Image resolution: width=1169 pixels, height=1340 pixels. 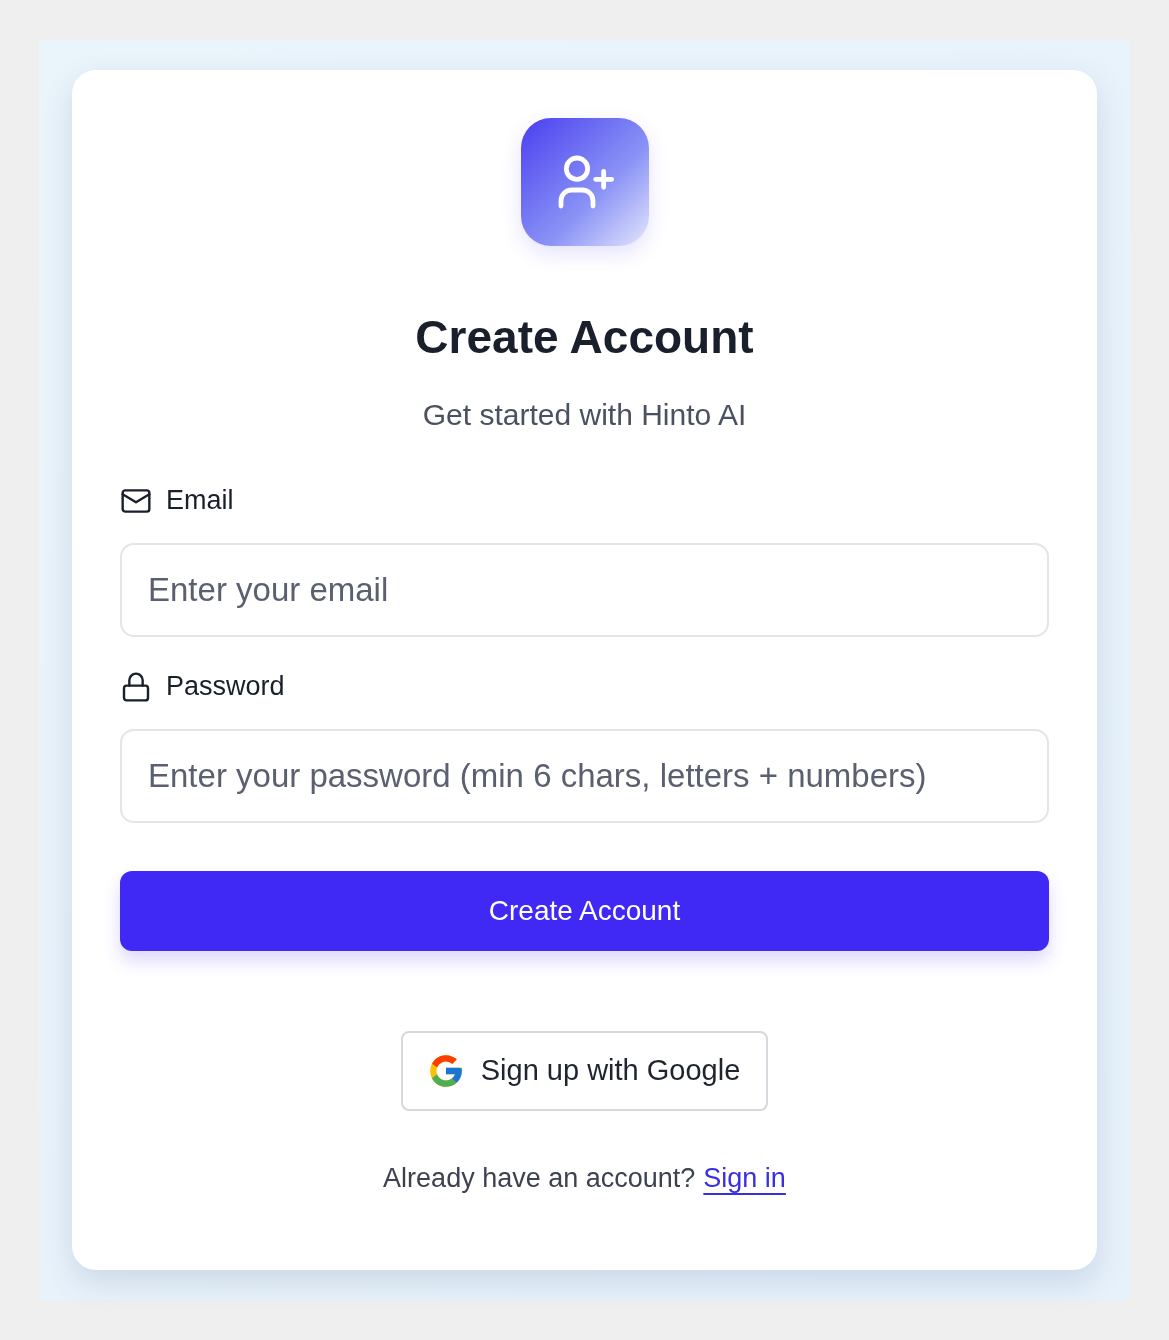 What do you see at coordinates (200, 501) in the screenshot?
I see `field-label: Email` at bounding box center [200, 501].